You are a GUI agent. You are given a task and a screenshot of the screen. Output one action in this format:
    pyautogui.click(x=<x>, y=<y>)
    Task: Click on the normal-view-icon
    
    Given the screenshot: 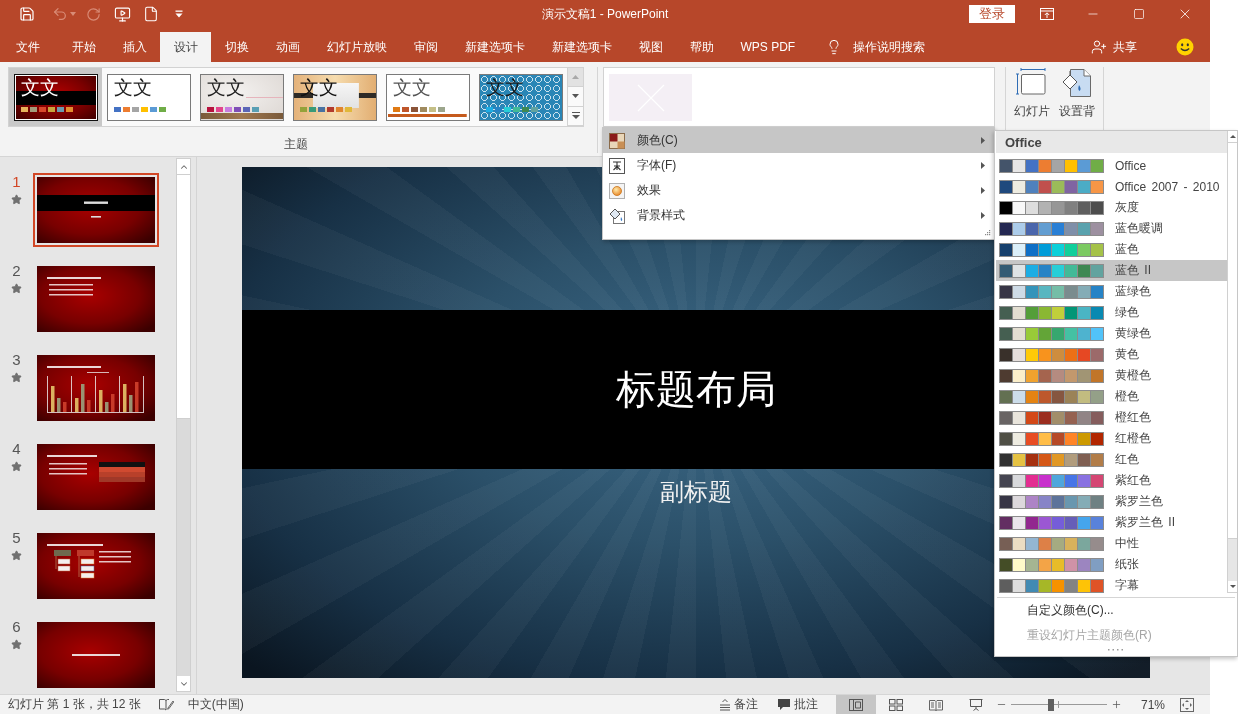 What is the action you would take?
    pyautogui.click(x=855, y=704)
    